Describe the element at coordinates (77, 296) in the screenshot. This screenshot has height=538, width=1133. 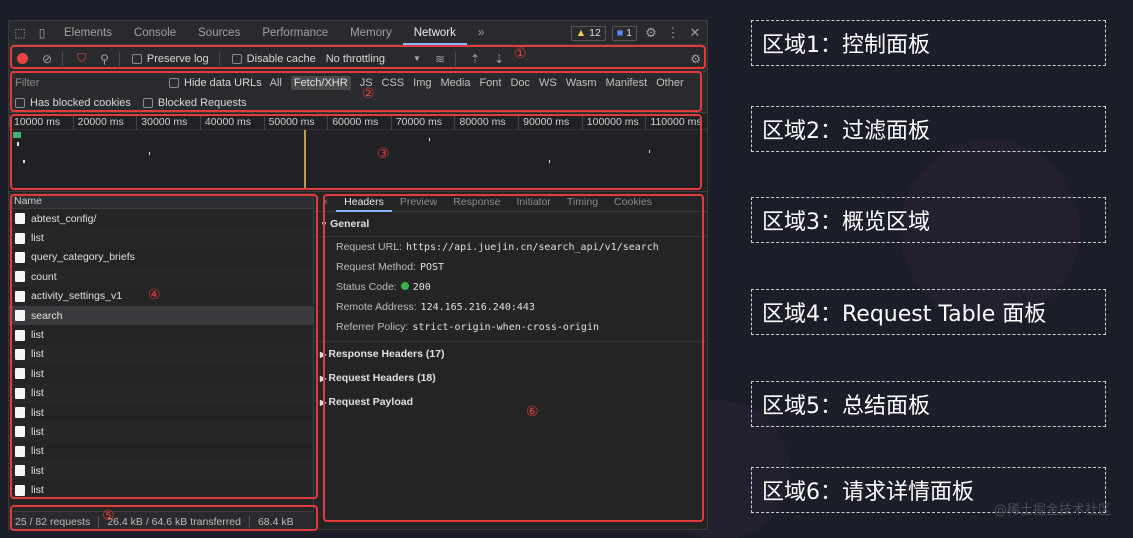
I see `request-name: activity_settings_v1` at that location.